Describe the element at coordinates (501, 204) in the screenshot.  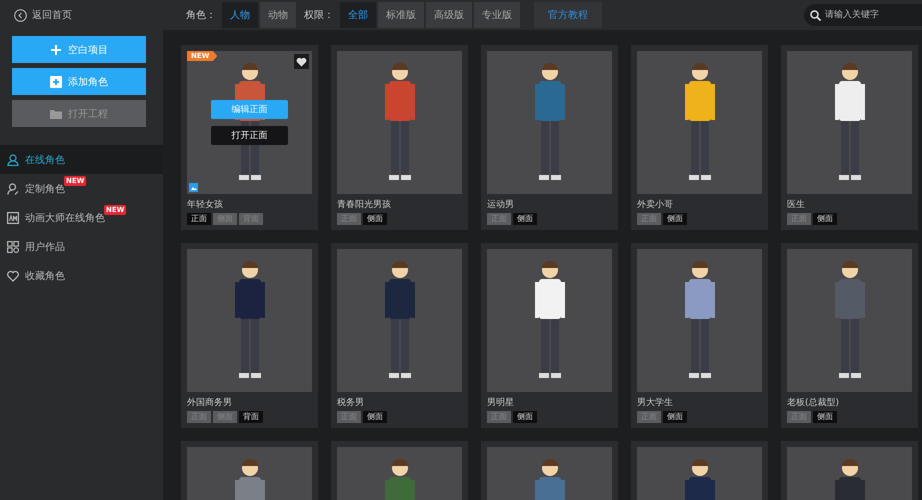
I see `character-name: 运动男` at that location.